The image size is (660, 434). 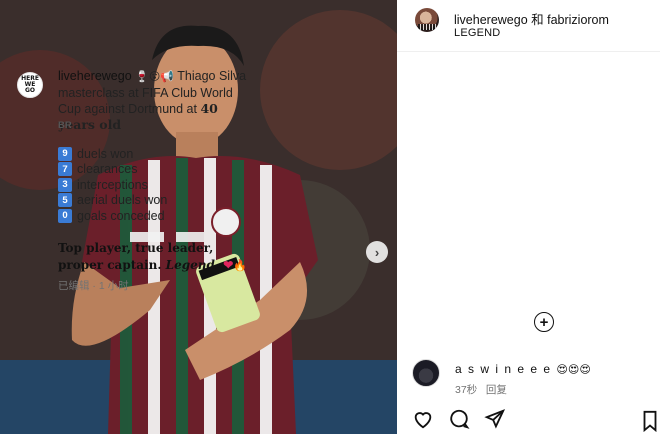 What do you see at coordinates (95, 76) in the screenshot?
I see `caption-username: liveherewego` at bounding box center [95, 76].